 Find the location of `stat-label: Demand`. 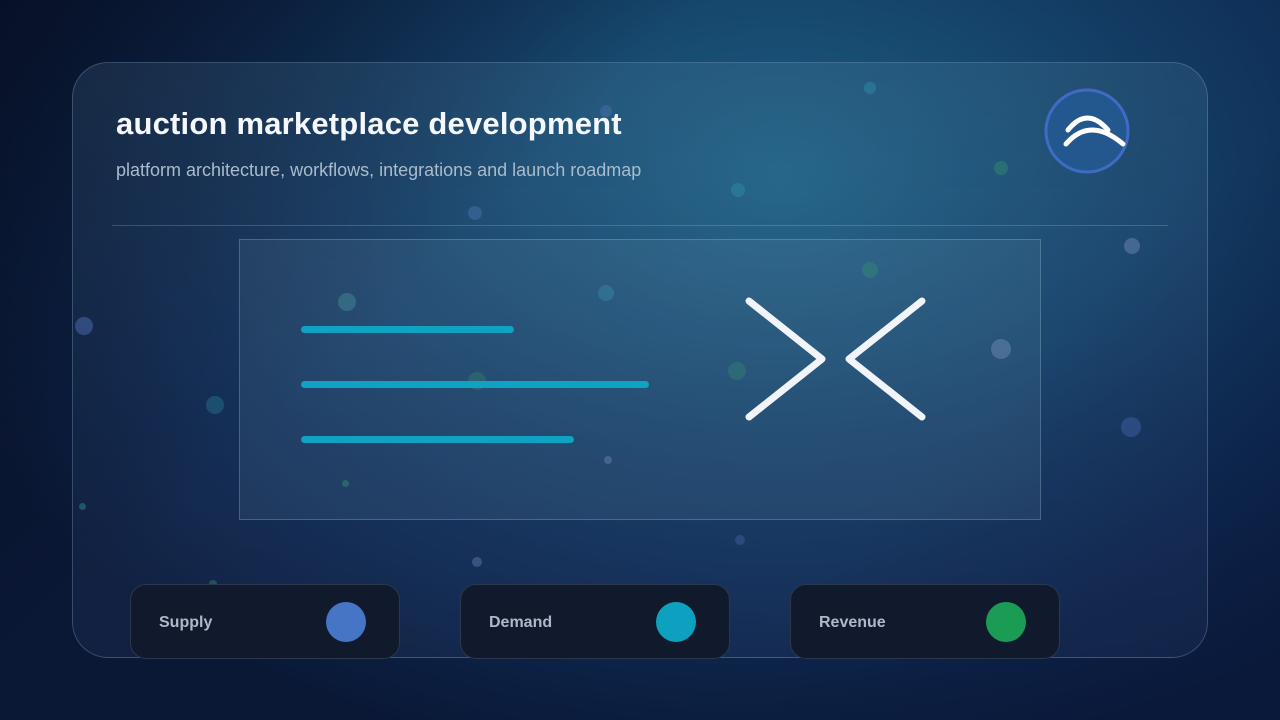

stat-label: Demand is located at coordinates (521, 622).